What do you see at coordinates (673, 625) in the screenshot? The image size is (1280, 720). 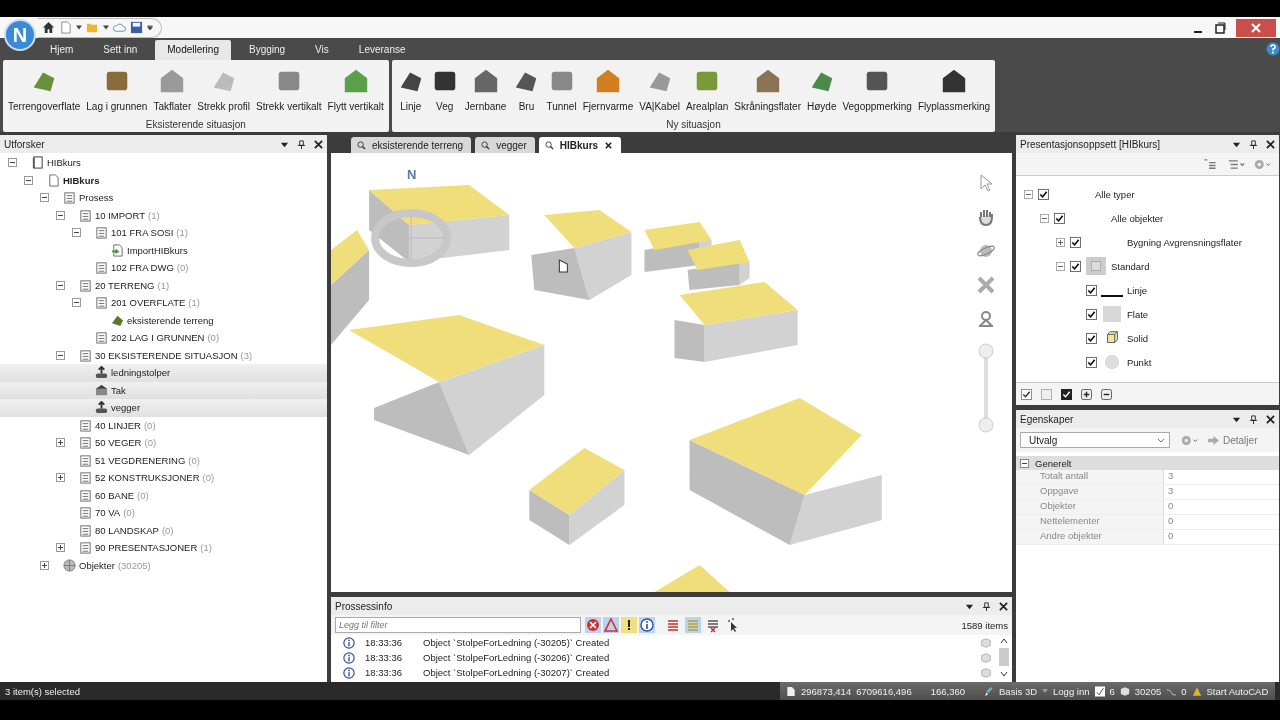 I see `list-icon` at bounding box center [673, 625].